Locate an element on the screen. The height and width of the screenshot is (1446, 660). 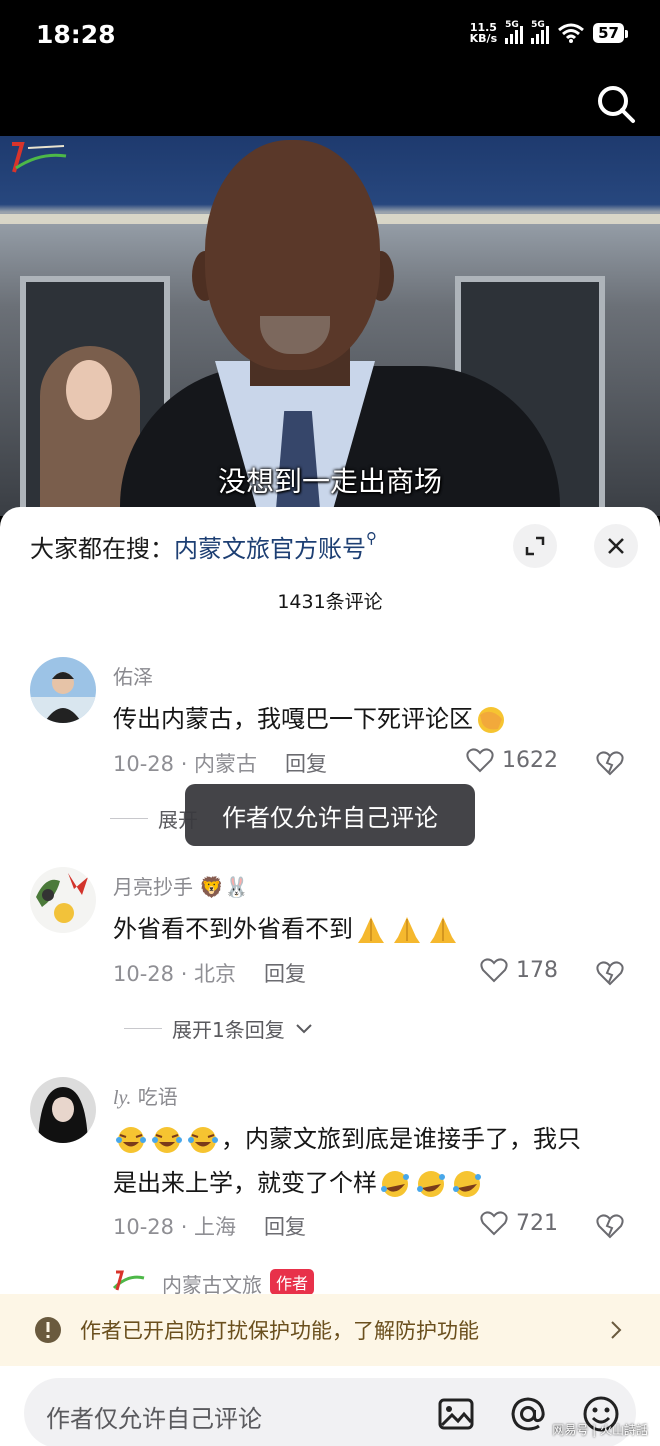
comment-text: ，内蒙文旅到底是谁接手了，我只 是出来上学，就变了个样 is located at coordinates (347, 1161).